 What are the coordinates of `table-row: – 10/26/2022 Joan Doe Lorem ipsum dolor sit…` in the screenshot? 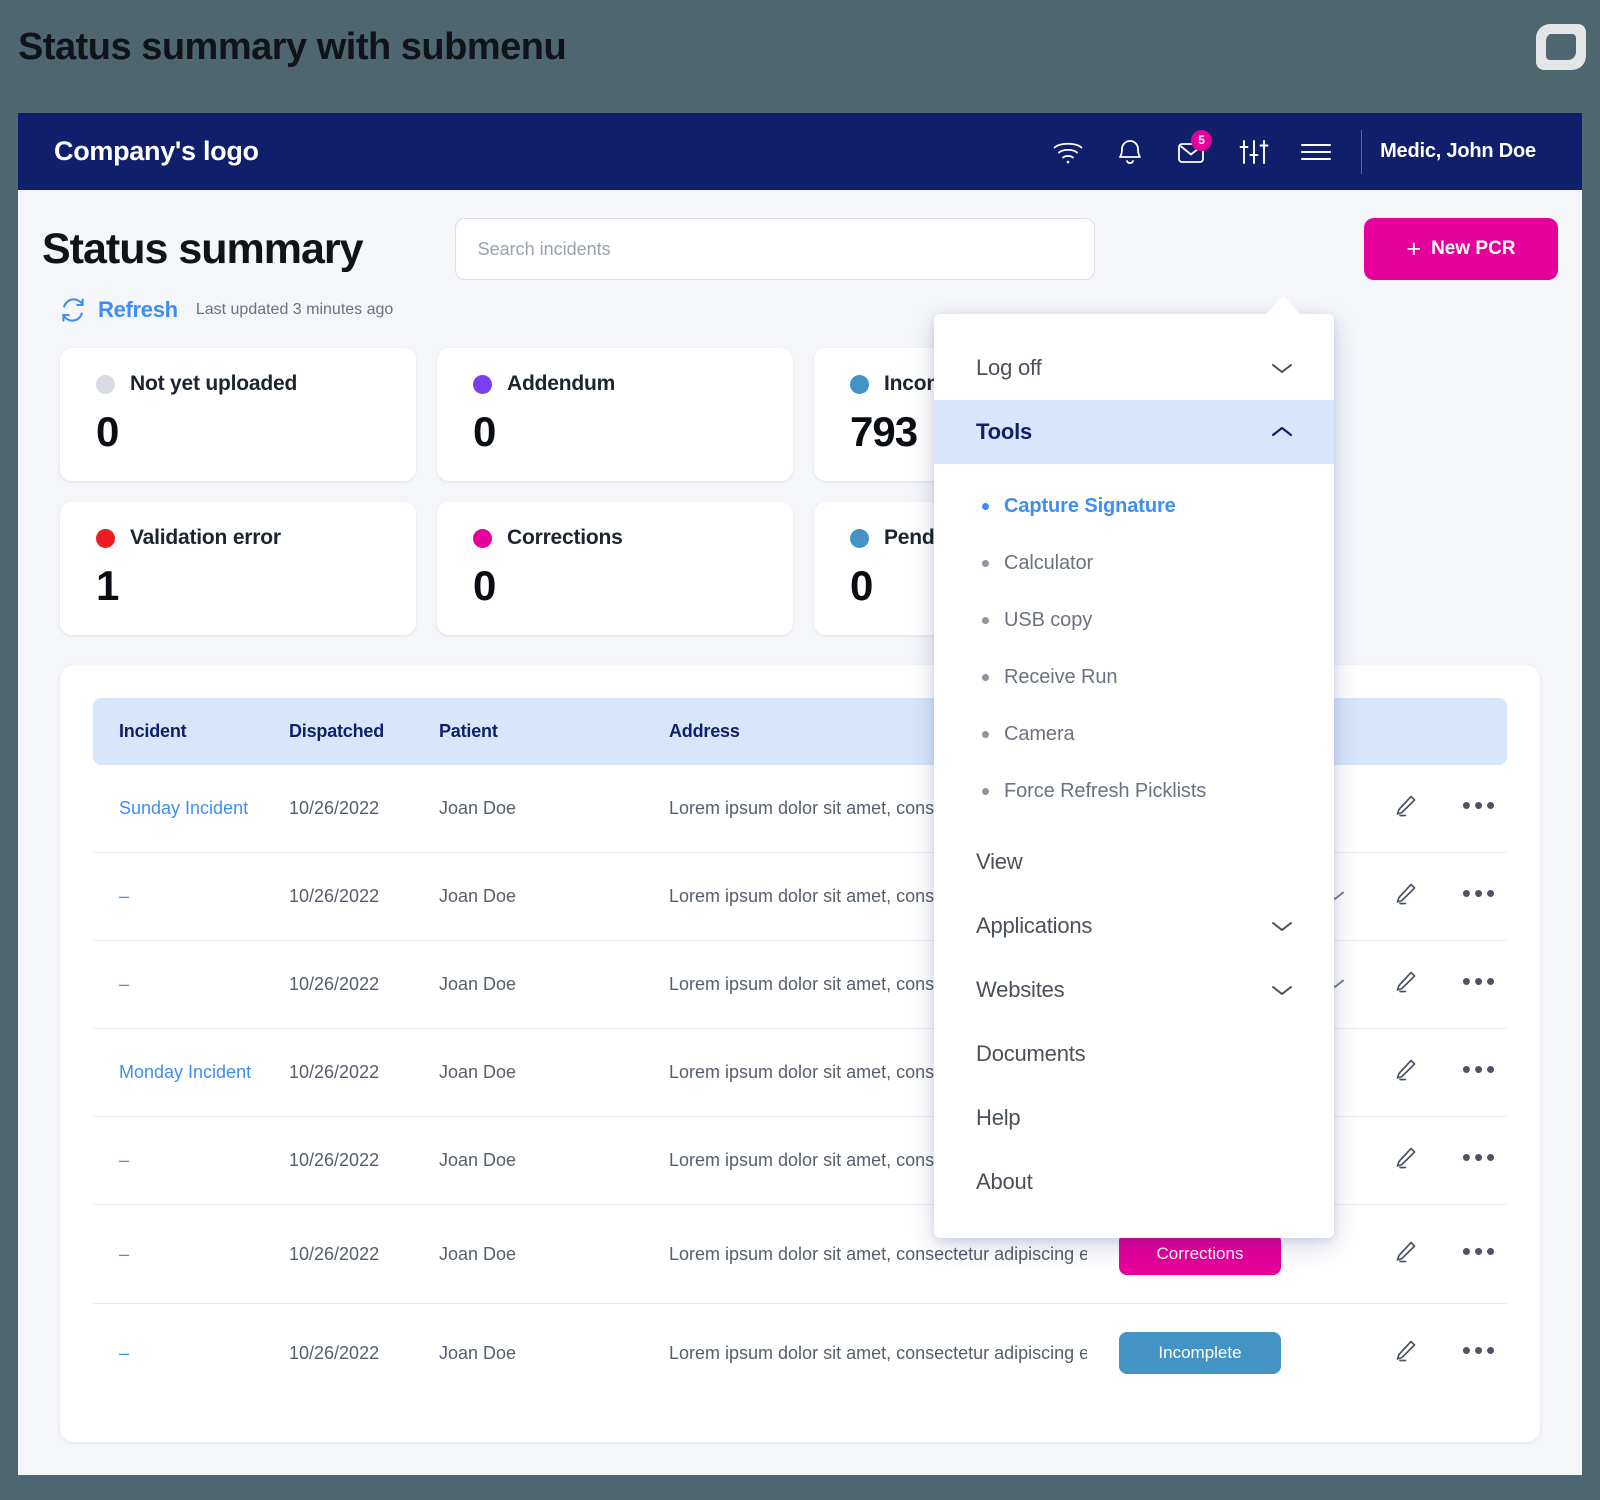 It's located at (800, 1353).